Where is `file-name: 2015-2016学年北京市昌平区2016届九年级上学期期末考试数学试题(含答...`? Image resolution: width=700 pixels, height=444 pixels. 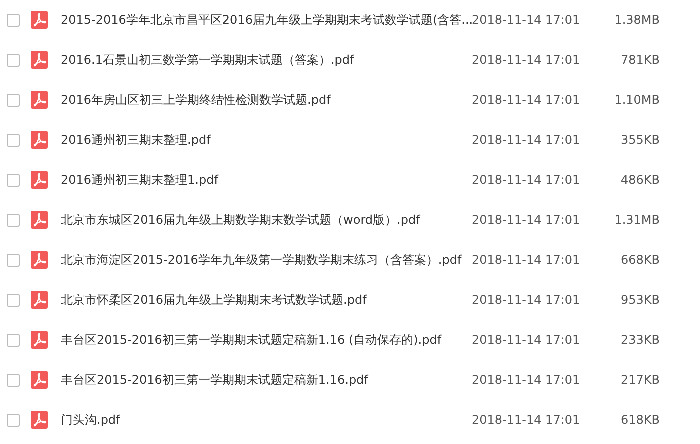
file-name: 2015-2016学年北京市昌平区2016届九年级上学期期末考试数学试题(含答... is located at coordinates (266, 20).